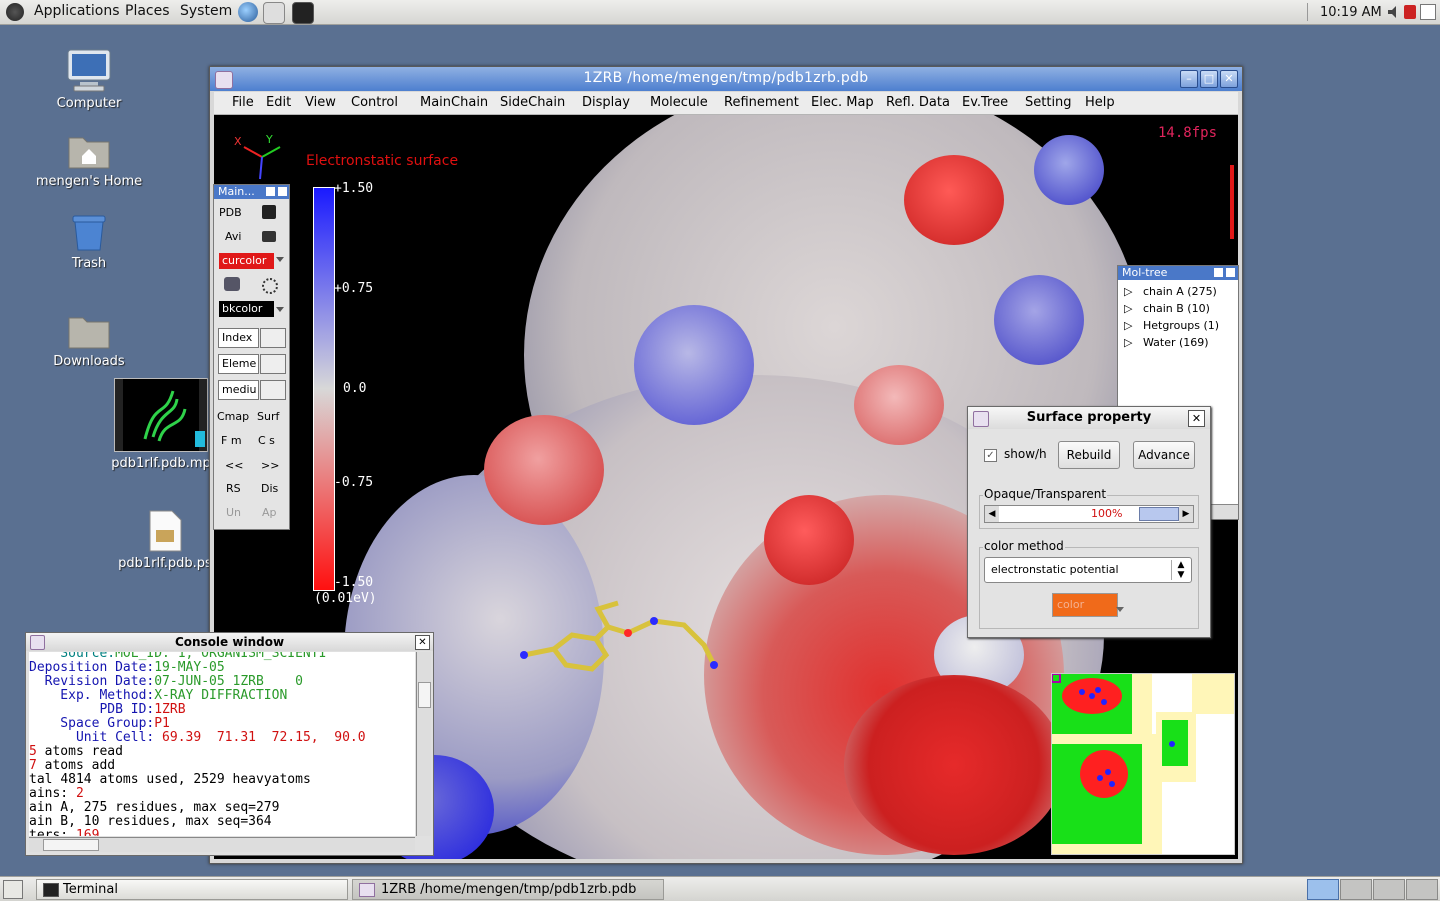 The height and width of the screenshot is (901, 1440). Describe the element at coordinates (726, 79) in the screenshot. I see `window-titlebar: 1ZRB /home/mengen/tmp/pdb1zrb.pdb – □ ✕` at that location.